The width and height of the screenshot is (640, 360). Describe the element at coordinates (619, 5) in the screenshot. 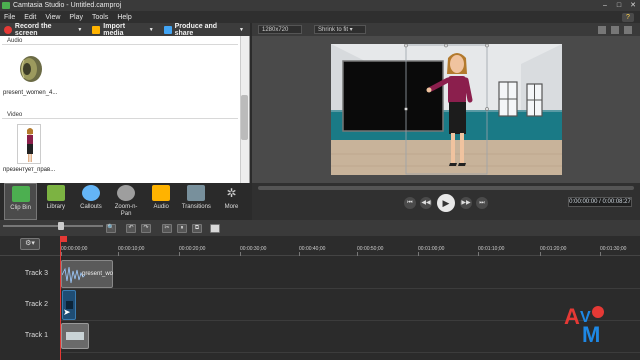

I see `maximize-icon: □` at that location.